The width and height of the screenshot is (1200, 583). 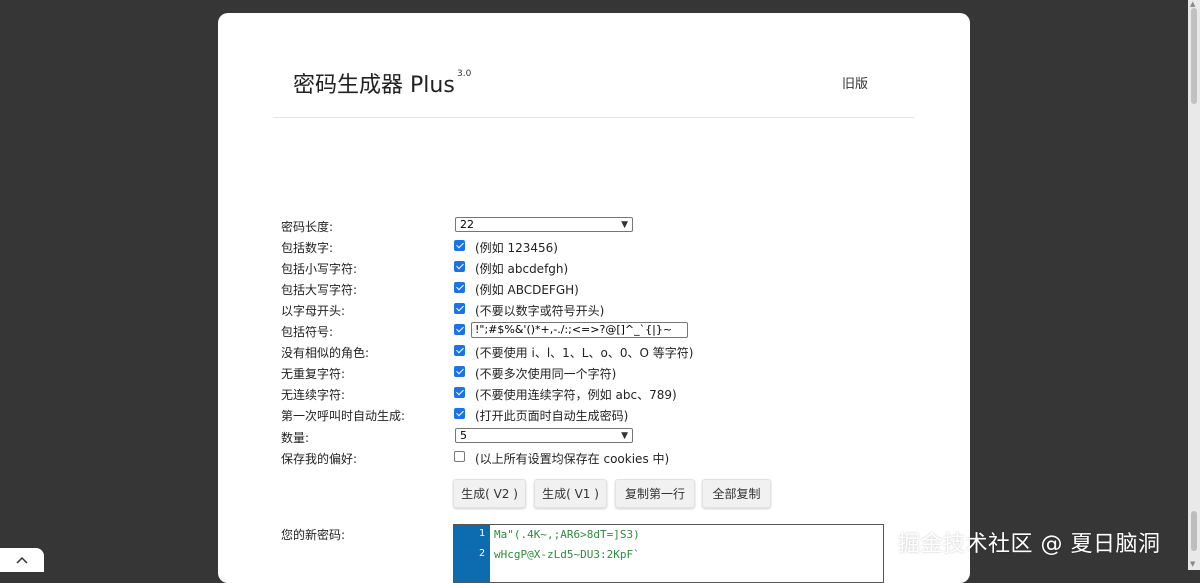 What do you see at coordinates (313, 311) in the screenshot?
I see `start-letter-label: 以字母开头:` at bounding box center [313, 311].